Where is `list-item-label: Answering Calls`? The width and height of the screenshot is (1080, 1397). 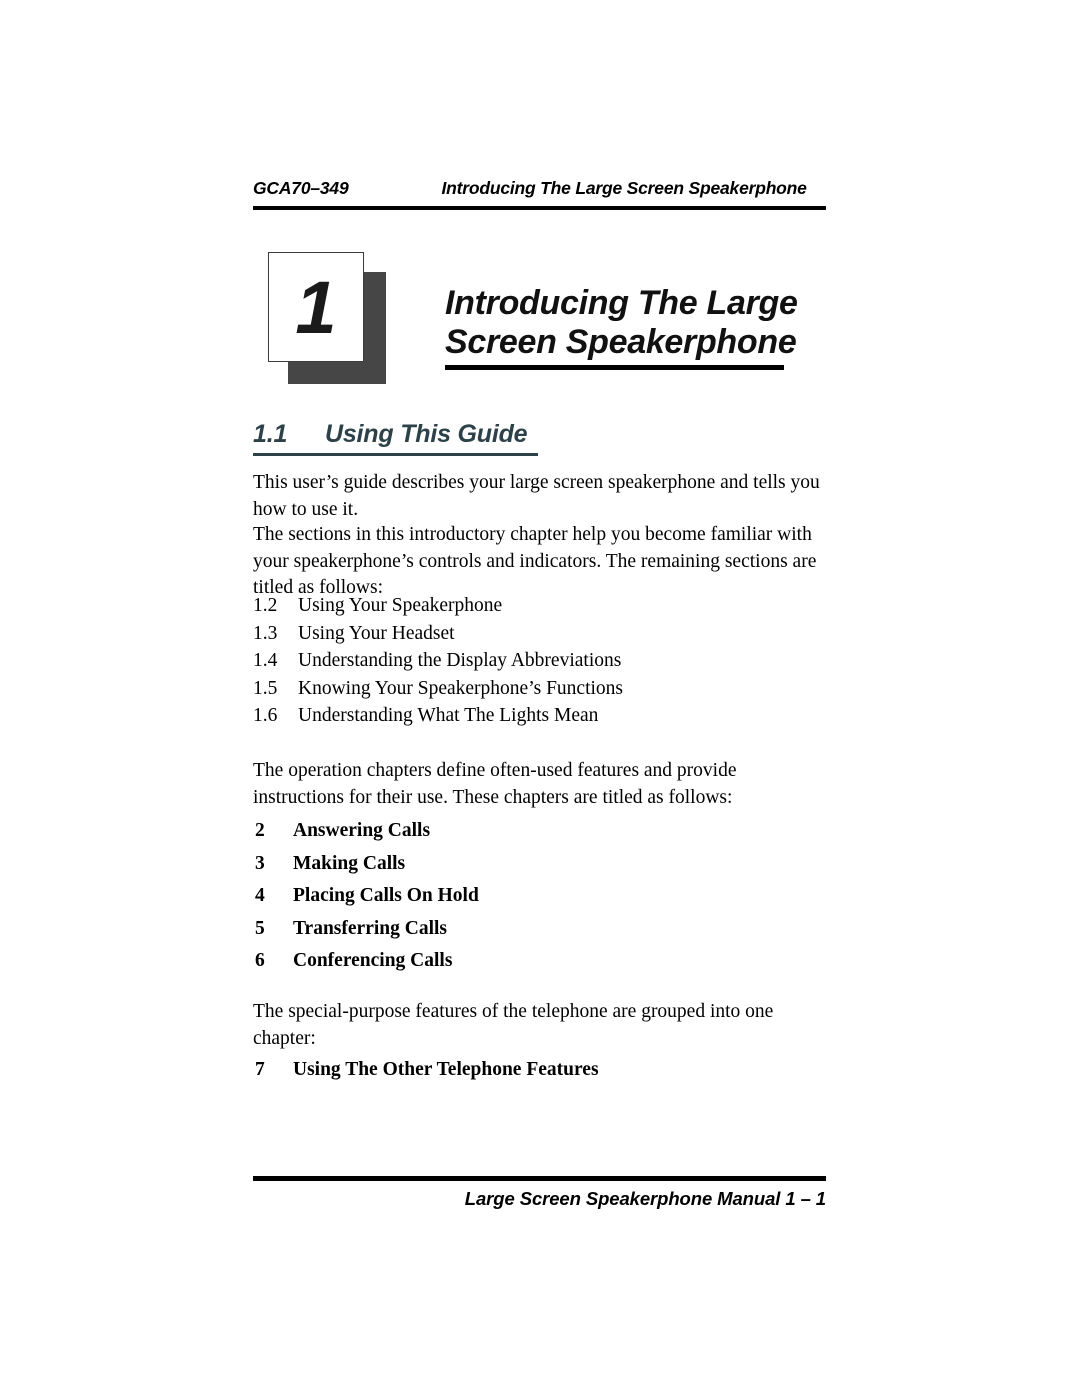
list-item-label: Answering Calls is located at coordinates (362, 830).